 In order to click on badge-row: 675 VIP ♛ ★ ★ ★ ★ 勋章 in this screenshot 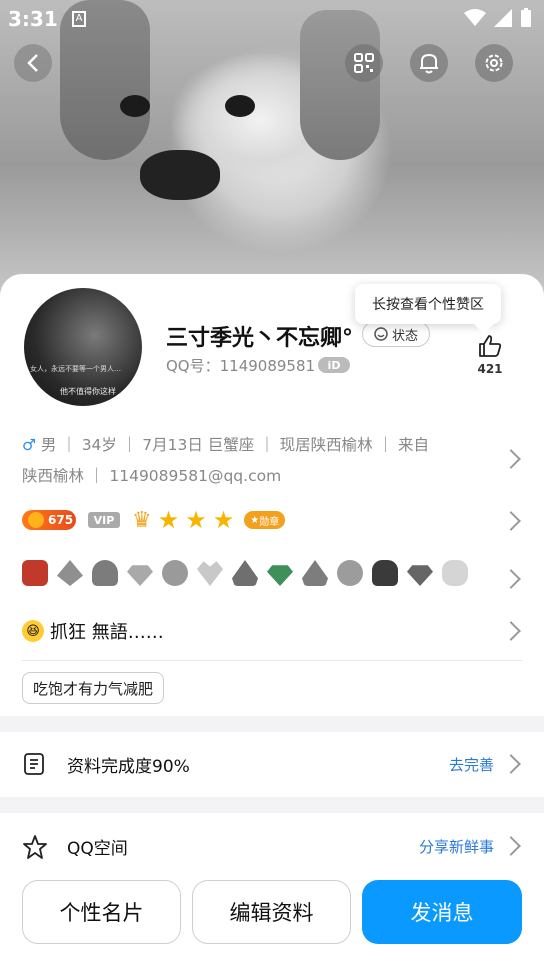, I will do `click(154, 520)`.